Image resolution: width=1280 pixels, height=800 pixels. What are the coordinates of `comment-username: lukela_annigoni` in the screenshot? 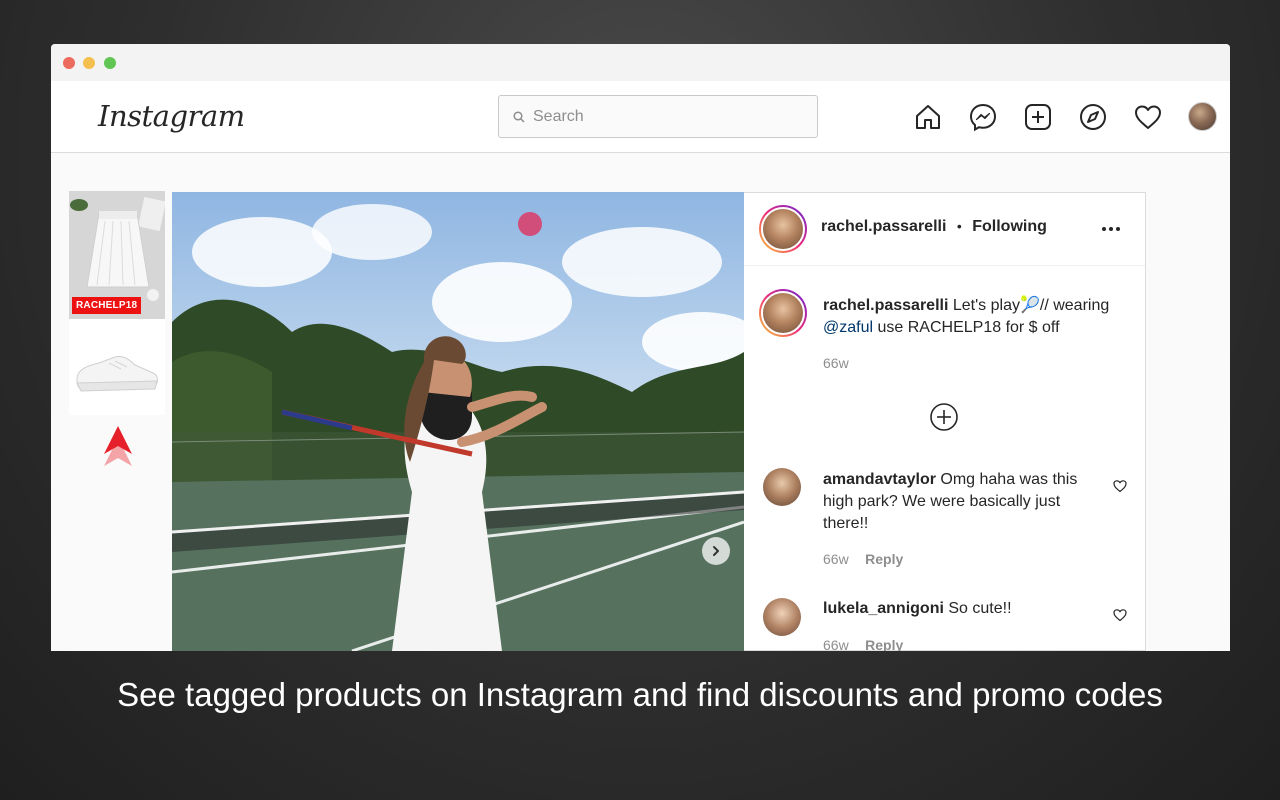 It's located at (883, 608).